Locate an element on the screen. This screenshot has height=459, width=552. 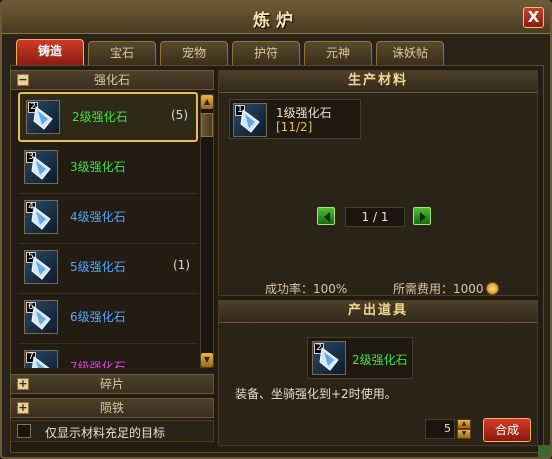
arrow-right-icon is located at coordinates (423, 217).